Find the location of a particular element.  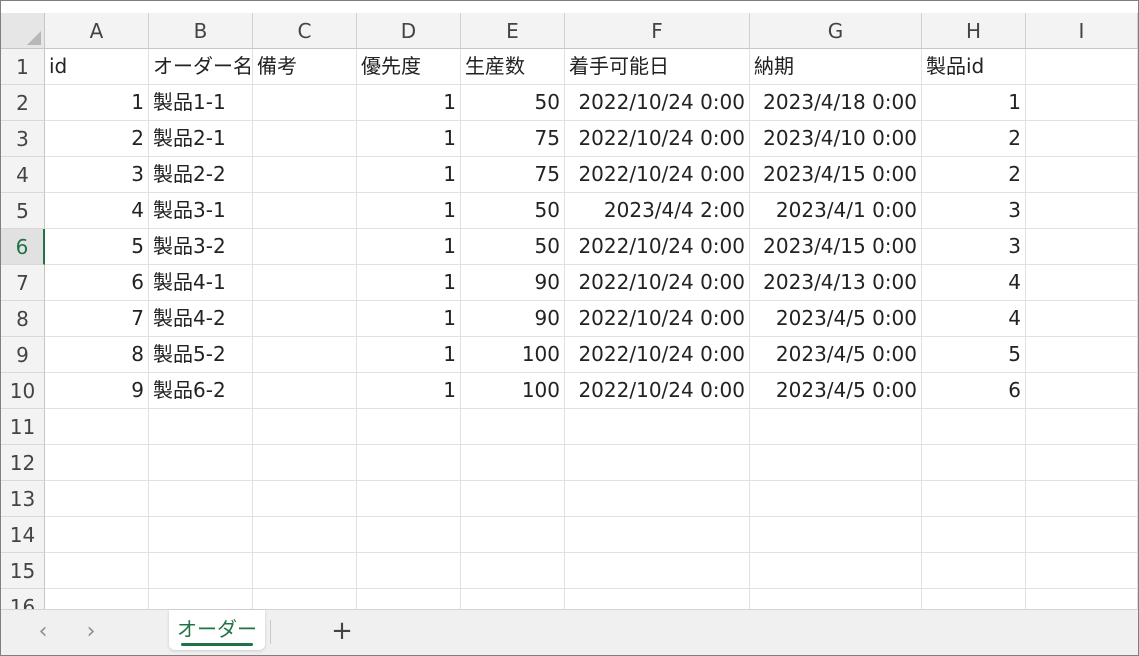

row-header-13: 13 is located at coordinates (23, 499).